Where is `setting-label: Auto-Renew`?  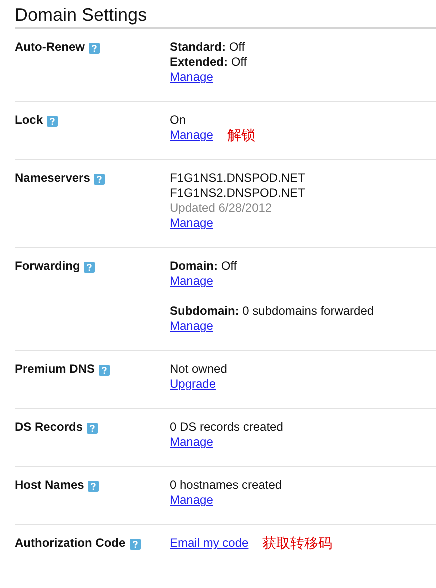 setting-label: Auto-Renew is located at coordinates (50, 47).